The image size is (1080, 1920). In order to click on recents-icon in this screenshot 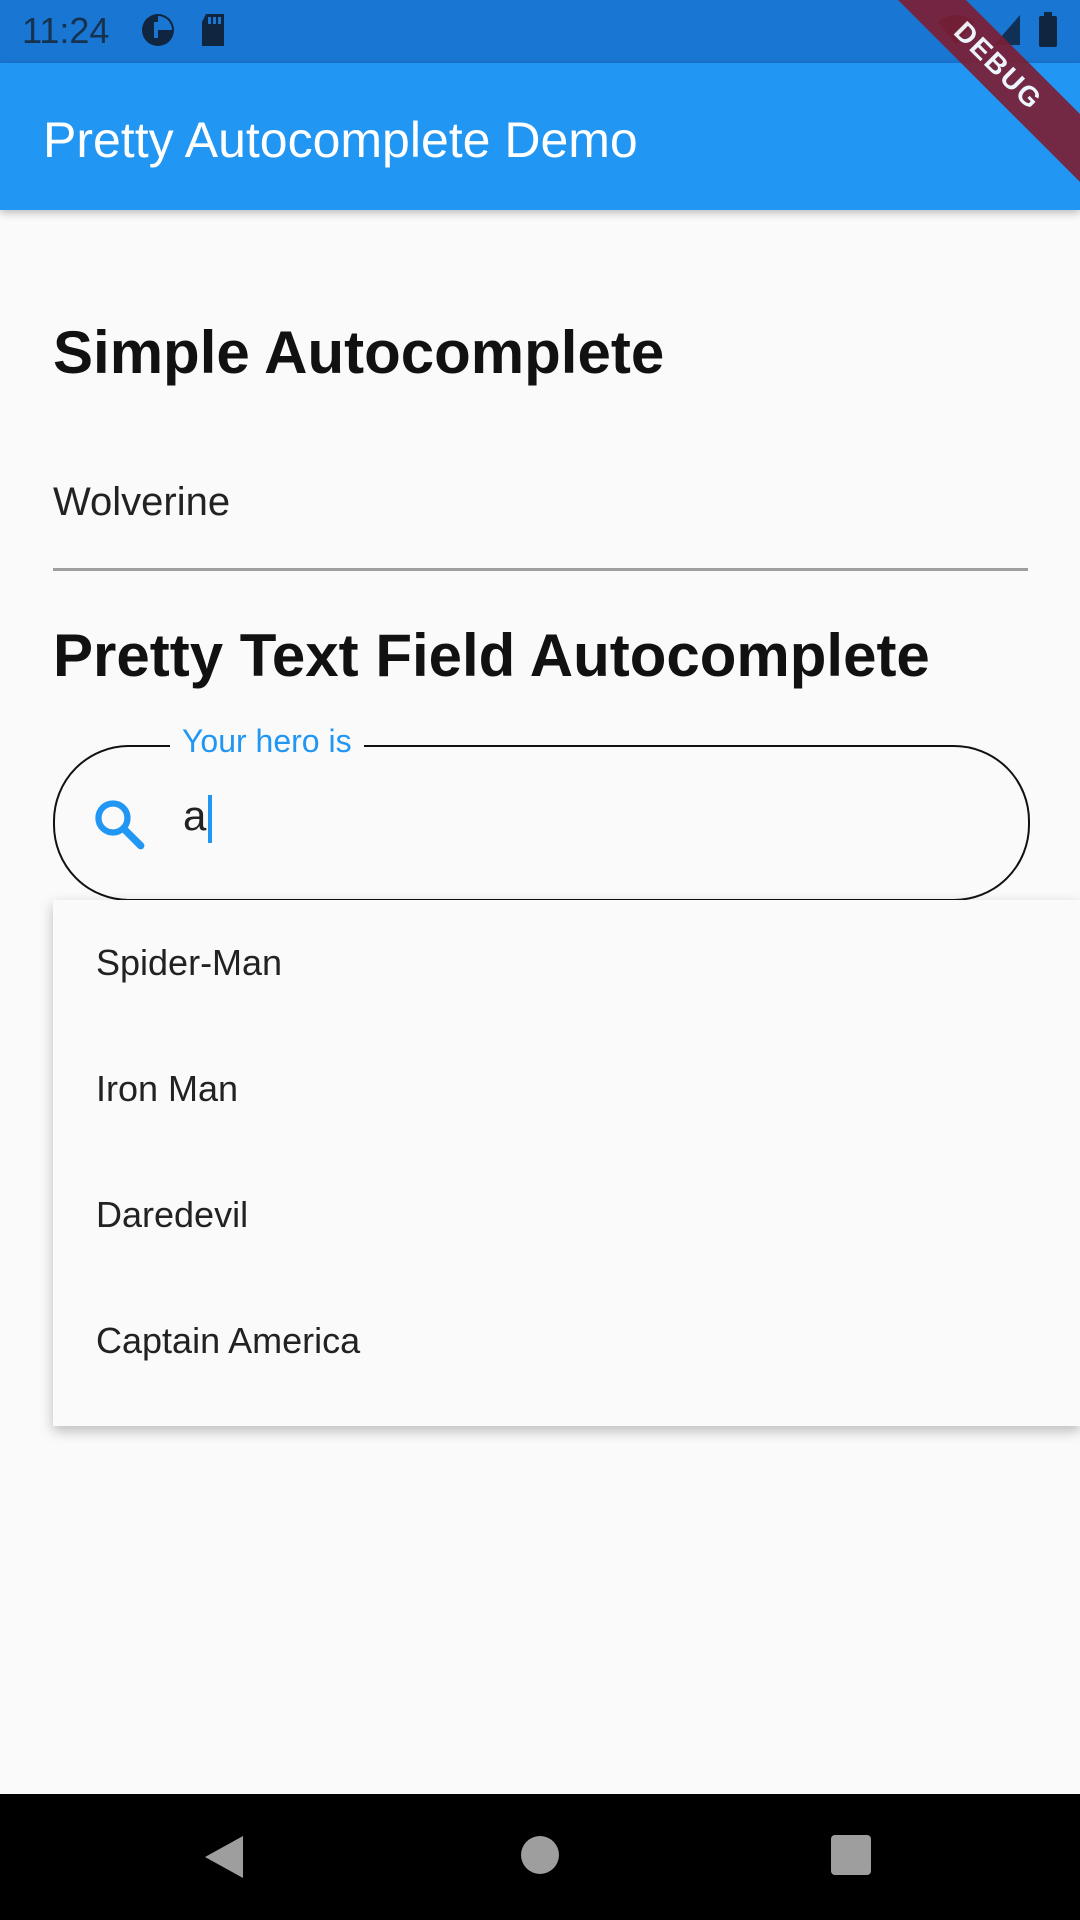, I will do `click(851, 1855)`.